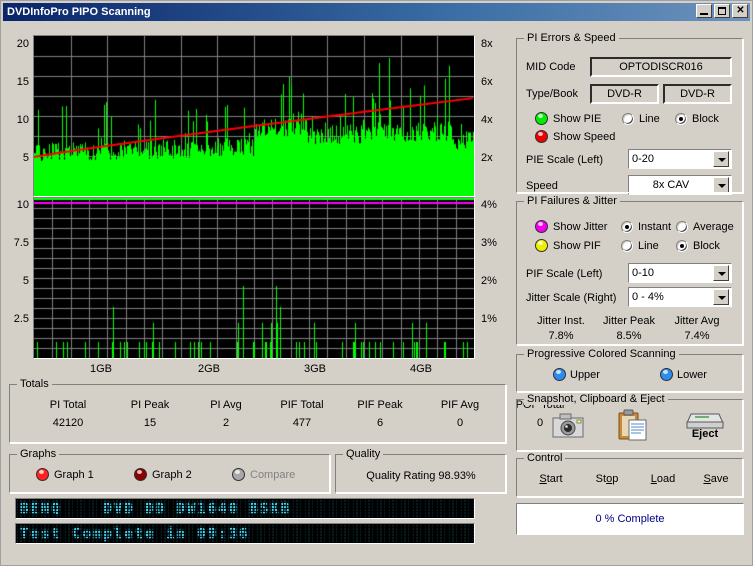  I want to click on camera-icon, so click(568, 425).